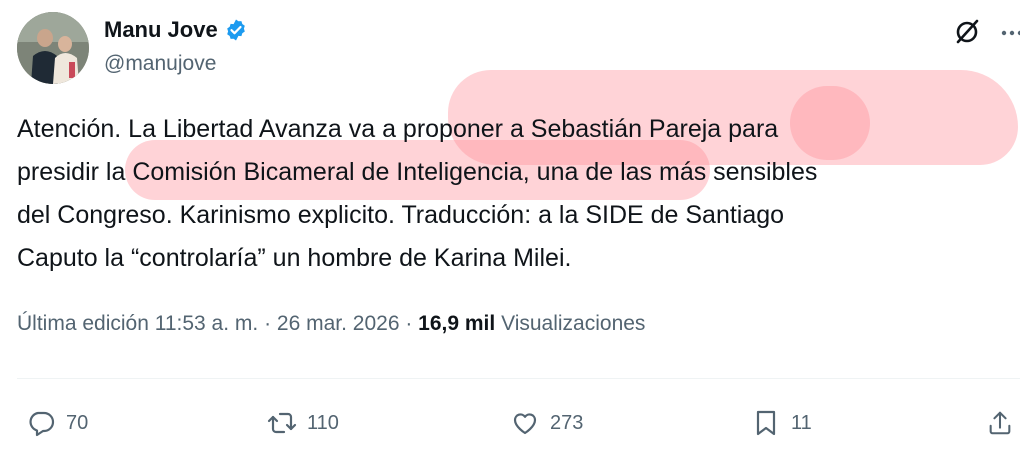 The width and height of the screenshot is (1020, 471). I want to click on divider, so click(518, 378).